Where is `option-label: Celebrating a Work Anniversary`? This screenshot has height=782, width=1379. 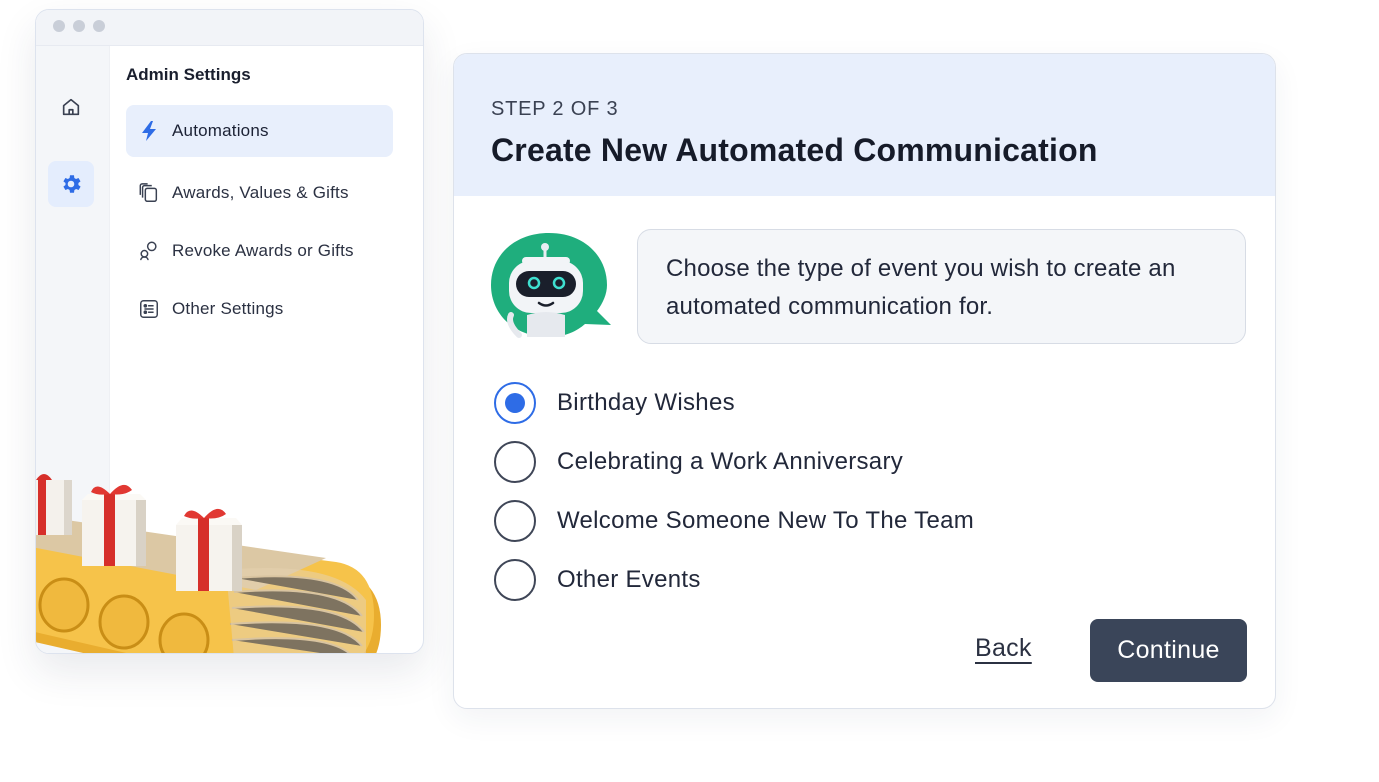
option-label: Celebrating a Work Anniversary is located at coordinates (730, 461).